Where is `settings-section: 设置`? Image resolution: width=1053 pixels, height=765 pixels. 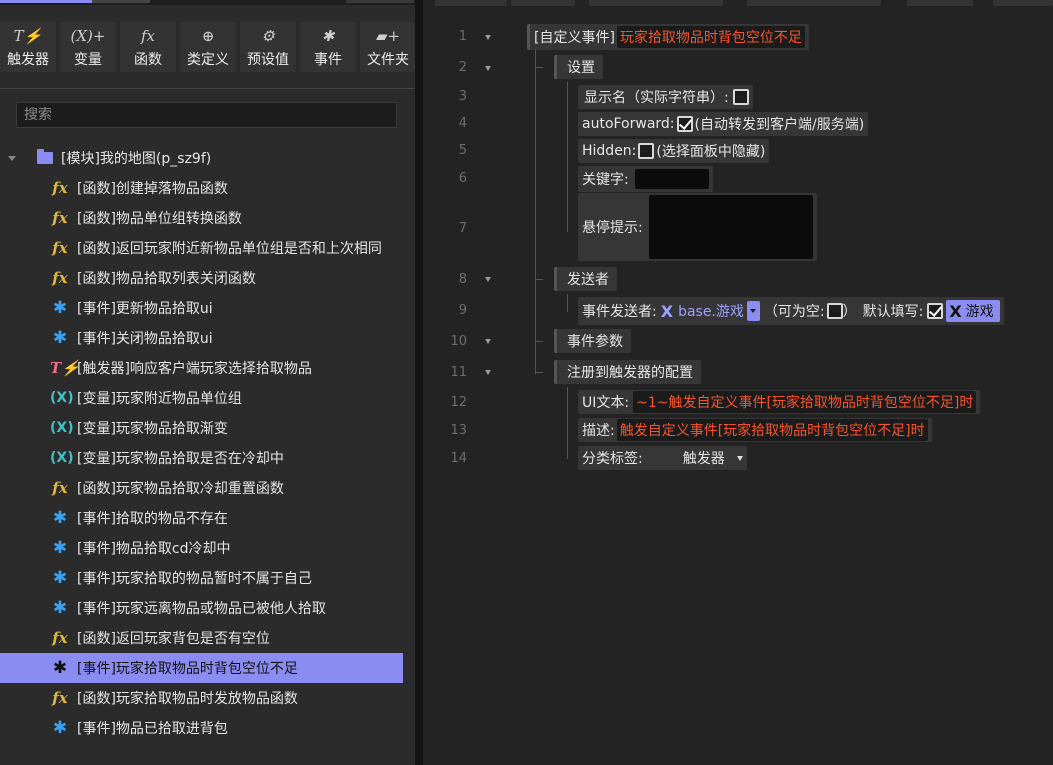
settings-section: 设置 is located at coordinates (578, 67).